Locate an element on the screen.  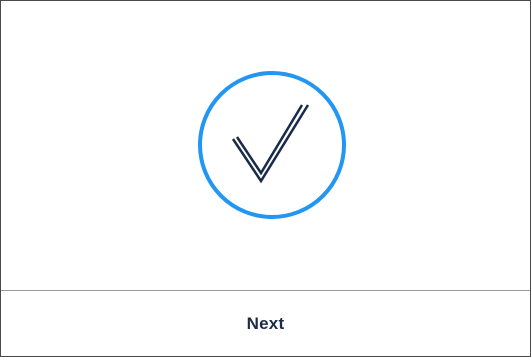
checkmark-circle-icon is located at coordinates (272, 145).